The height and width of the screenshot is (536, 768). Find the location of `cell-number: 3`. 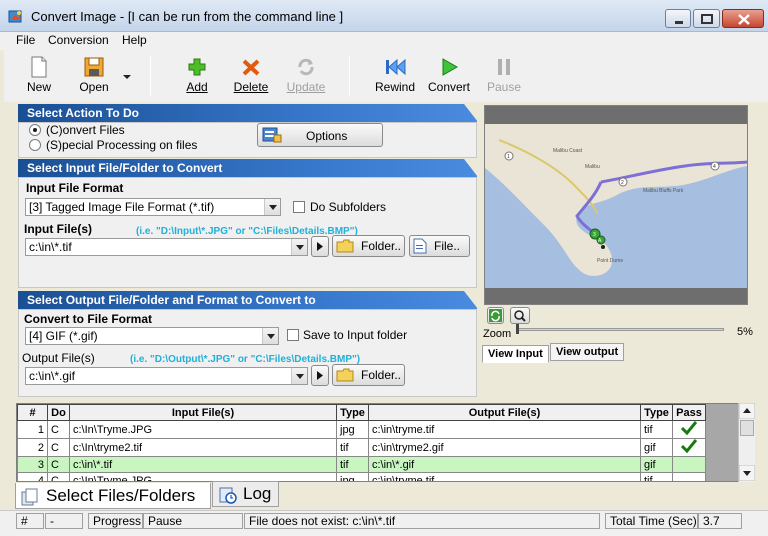

cell-number: 3 is located at coordinates (32, 464).